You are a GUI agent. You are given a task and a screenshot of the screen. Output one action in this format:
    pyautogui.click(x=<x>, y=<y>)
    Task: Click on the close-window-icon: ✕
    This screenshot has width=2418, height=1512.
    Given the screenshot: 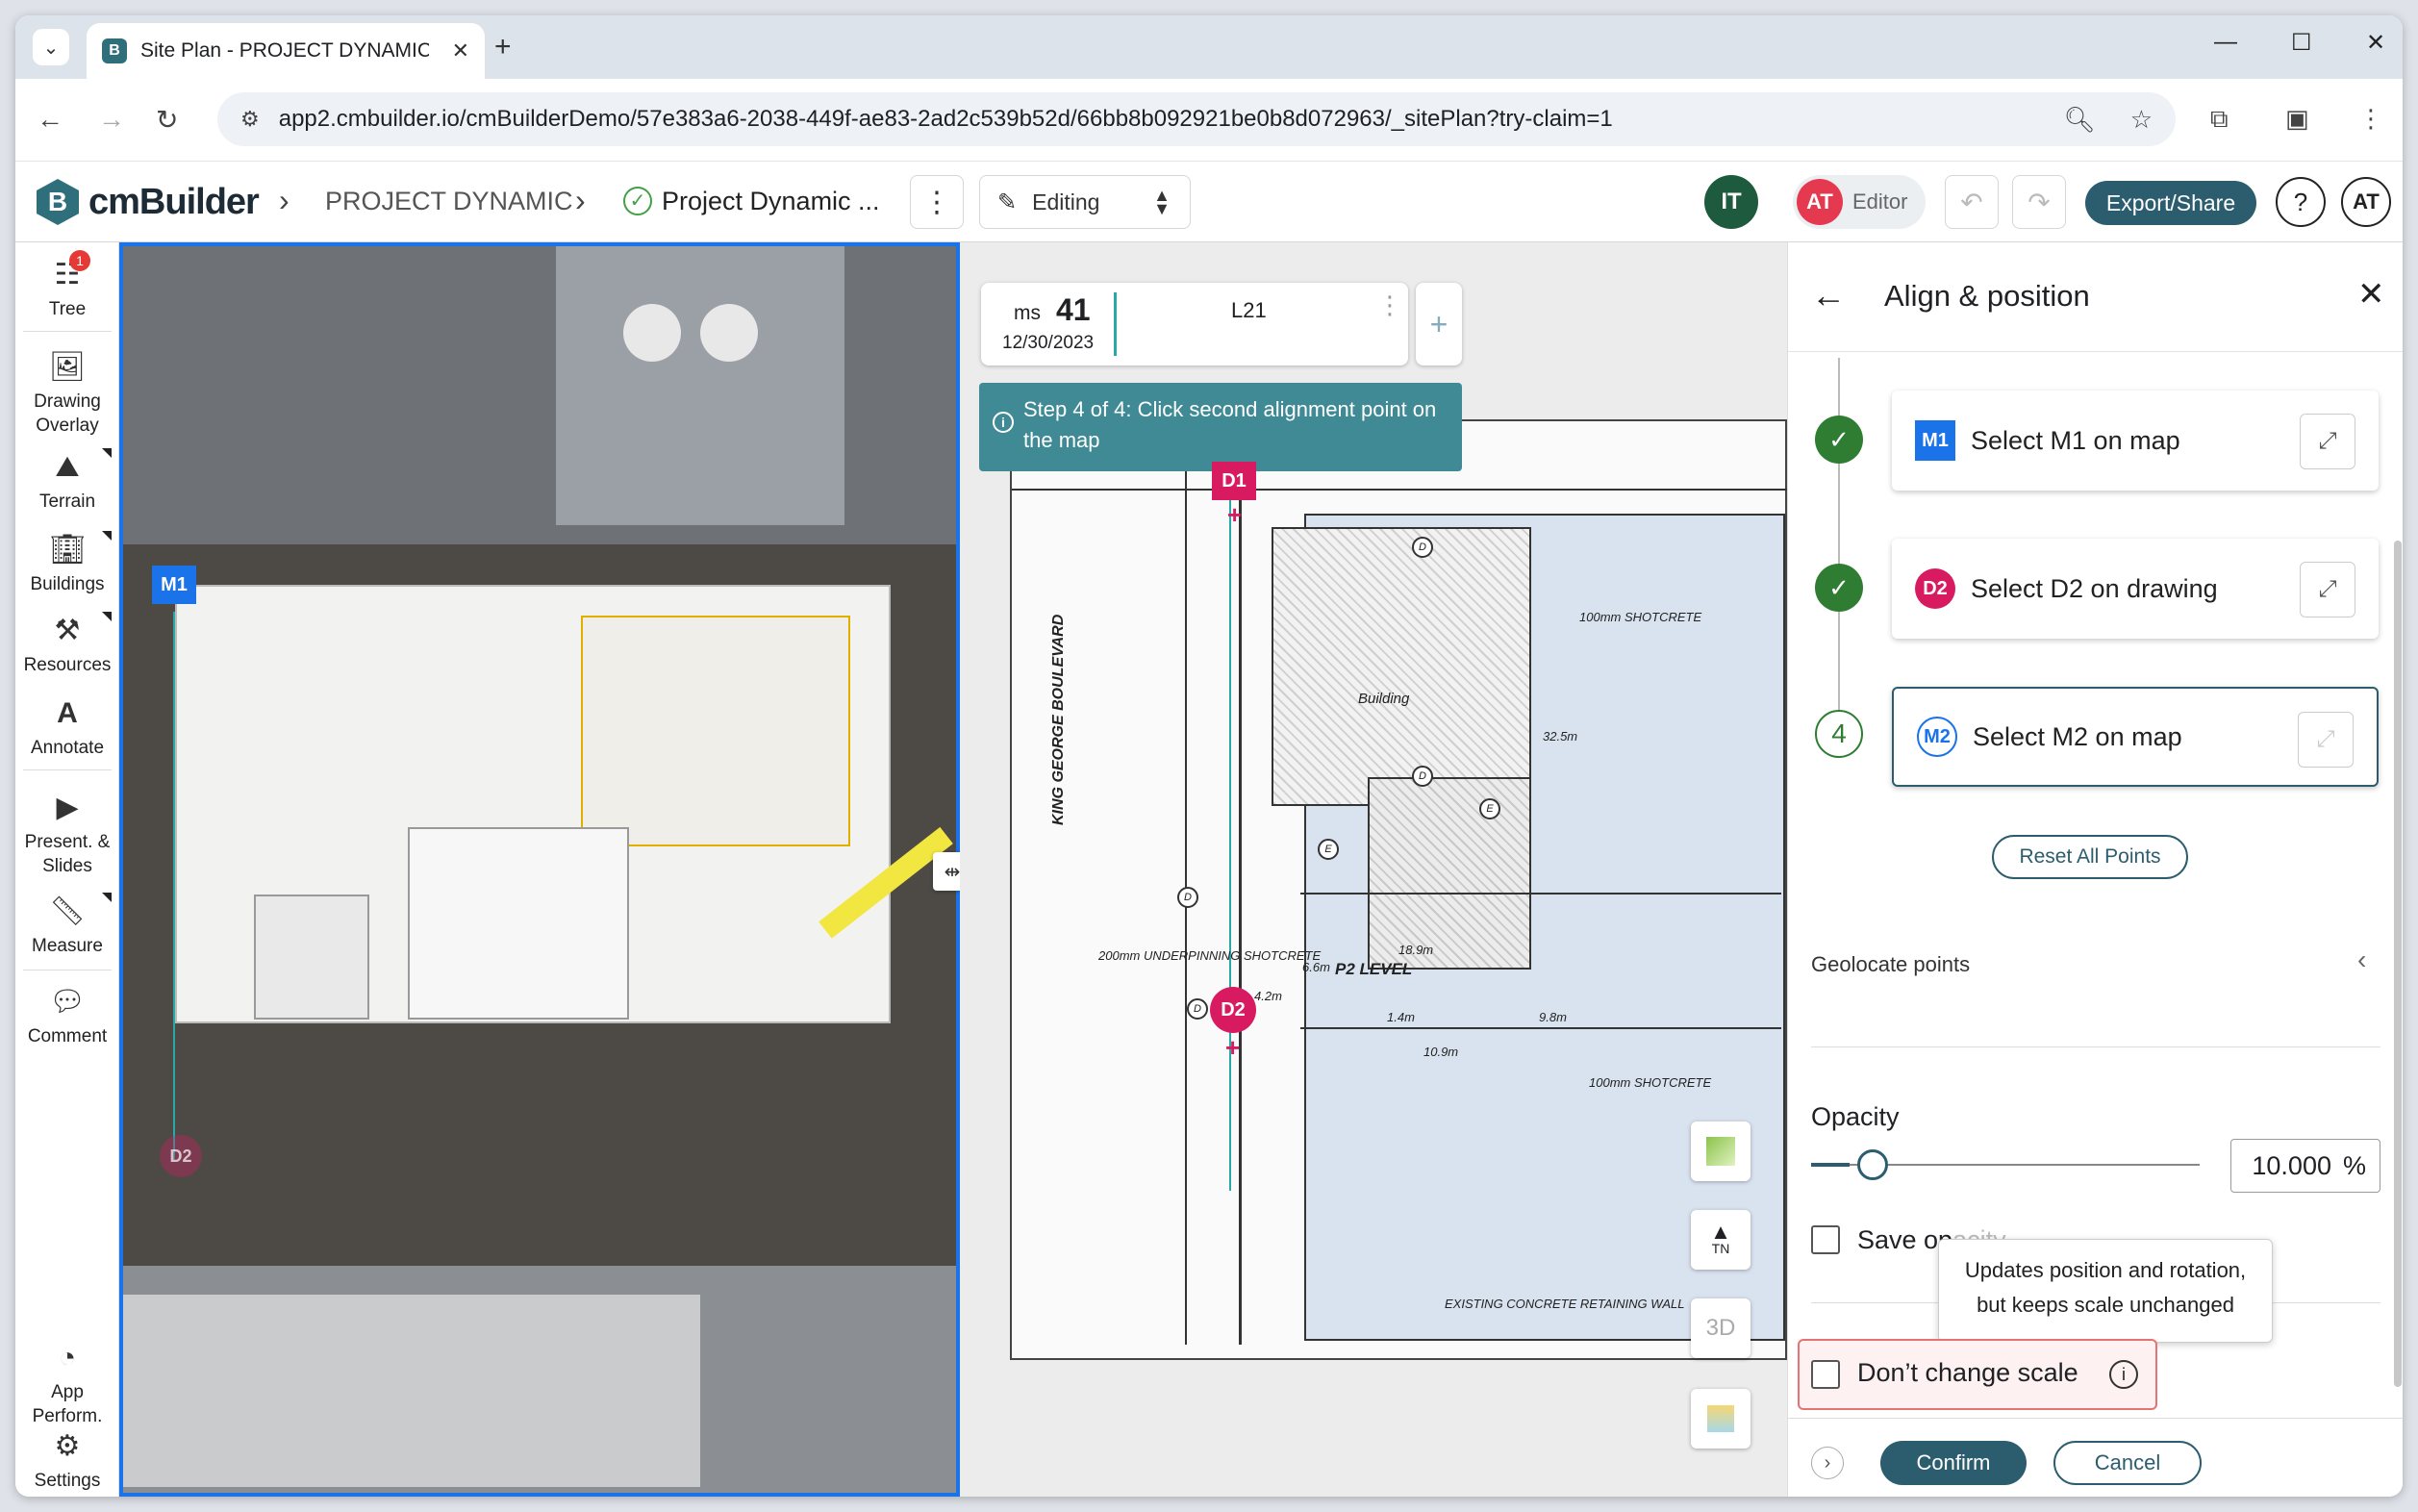 What is the action you would take?
    pyautogui.click(x=2375, y=43)
    